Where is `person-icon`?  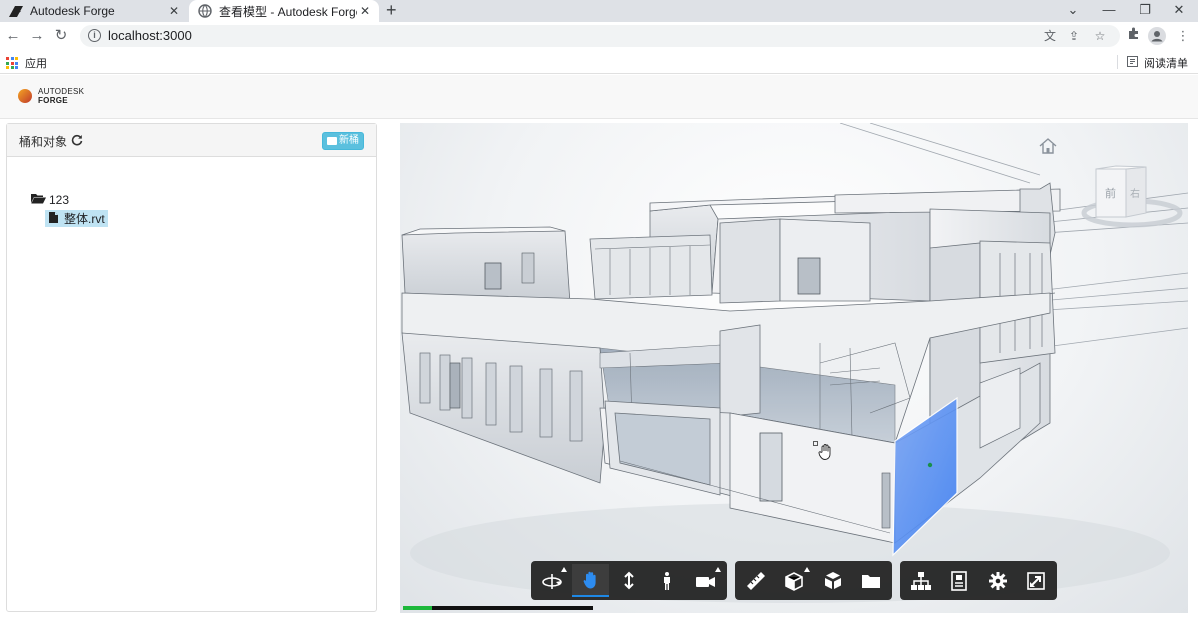 person-icon is located at coordinates (667, 580).